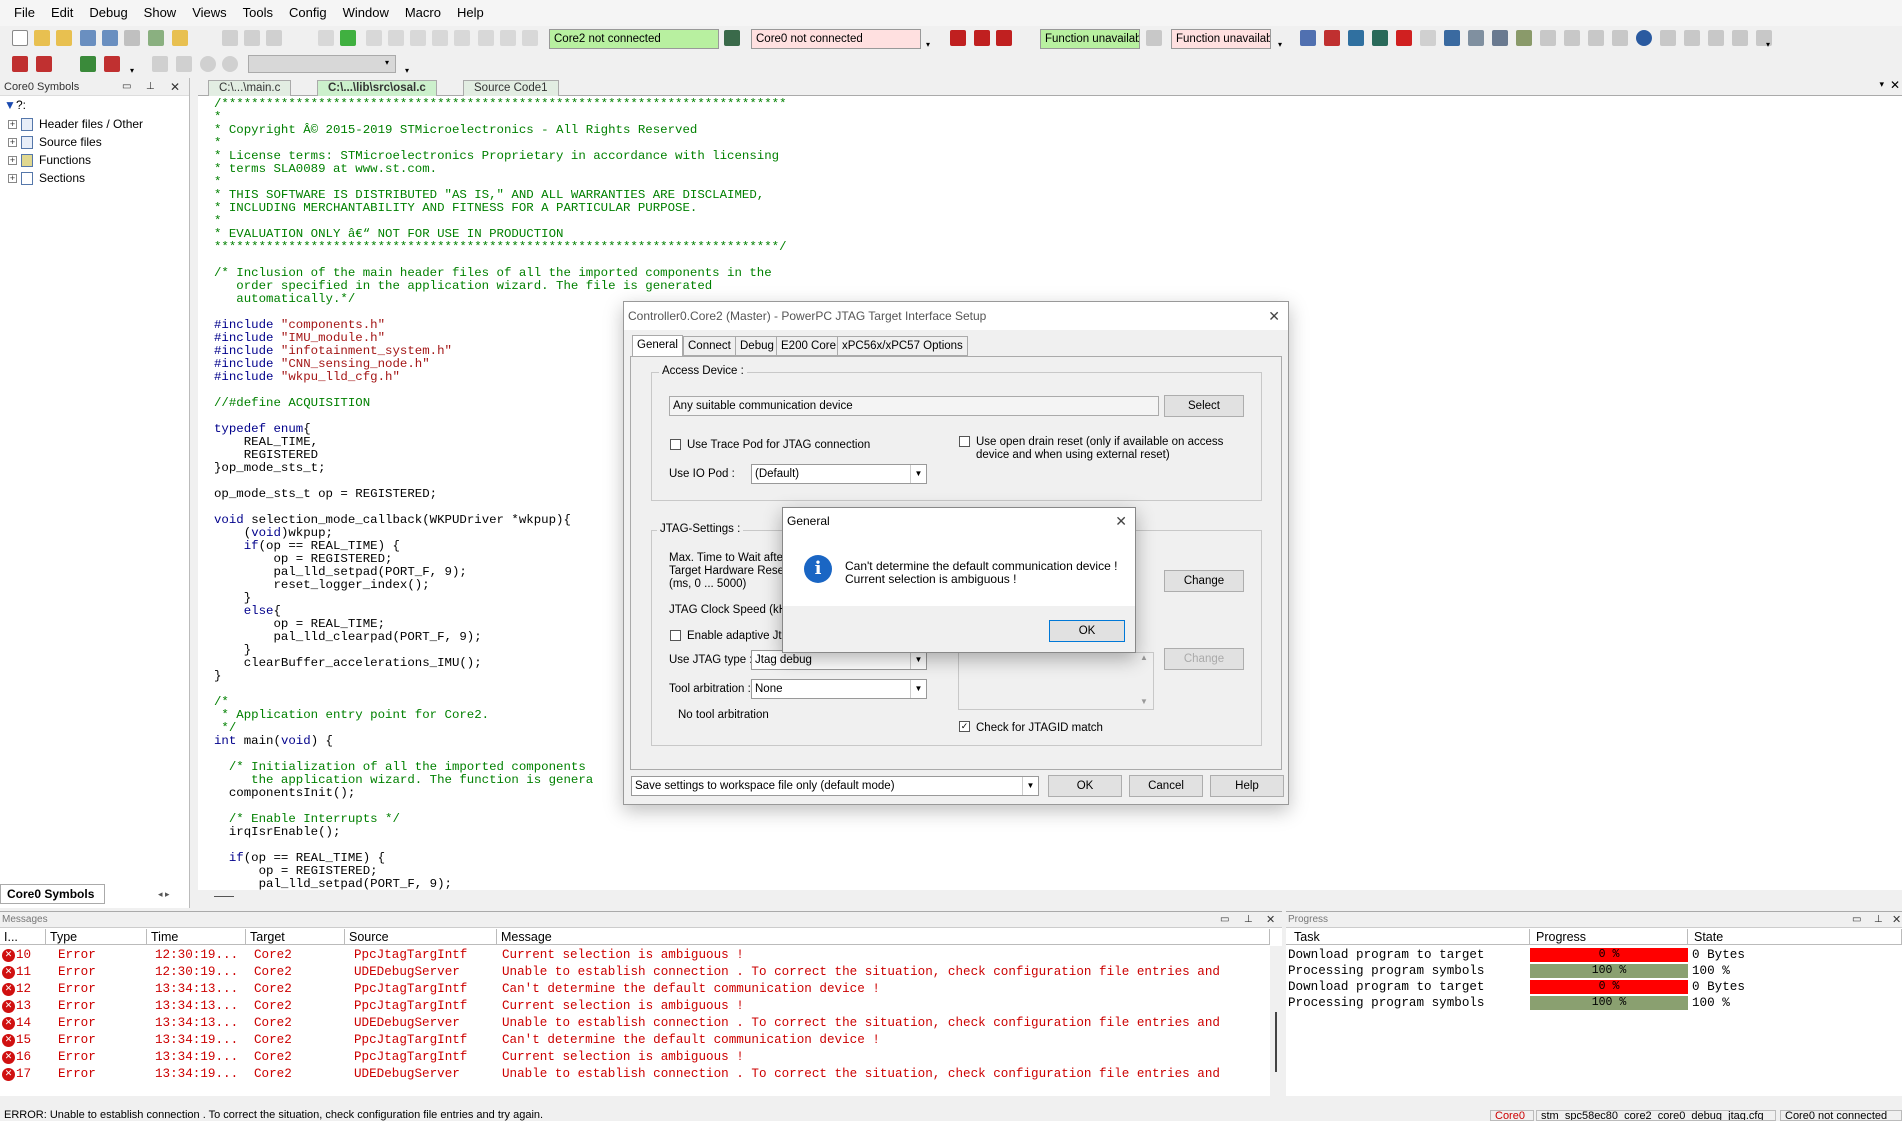 The image size is (1902, 1121). I want to click on step-into-icon, so click(396, 38).